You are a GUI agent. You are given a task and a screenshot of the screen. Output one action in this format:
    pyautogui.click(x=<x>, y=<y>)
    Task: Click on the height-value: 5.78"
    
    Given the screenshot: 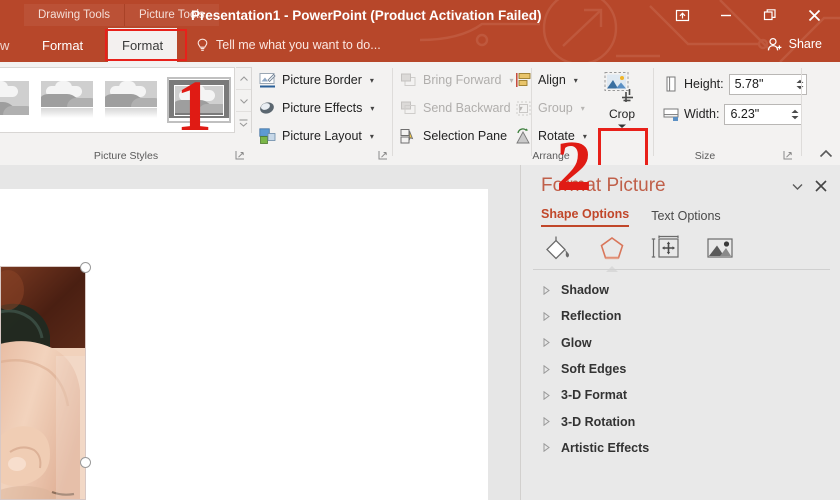 What is the action you would take?
    pyautogui.click(x=749, y=84)
    